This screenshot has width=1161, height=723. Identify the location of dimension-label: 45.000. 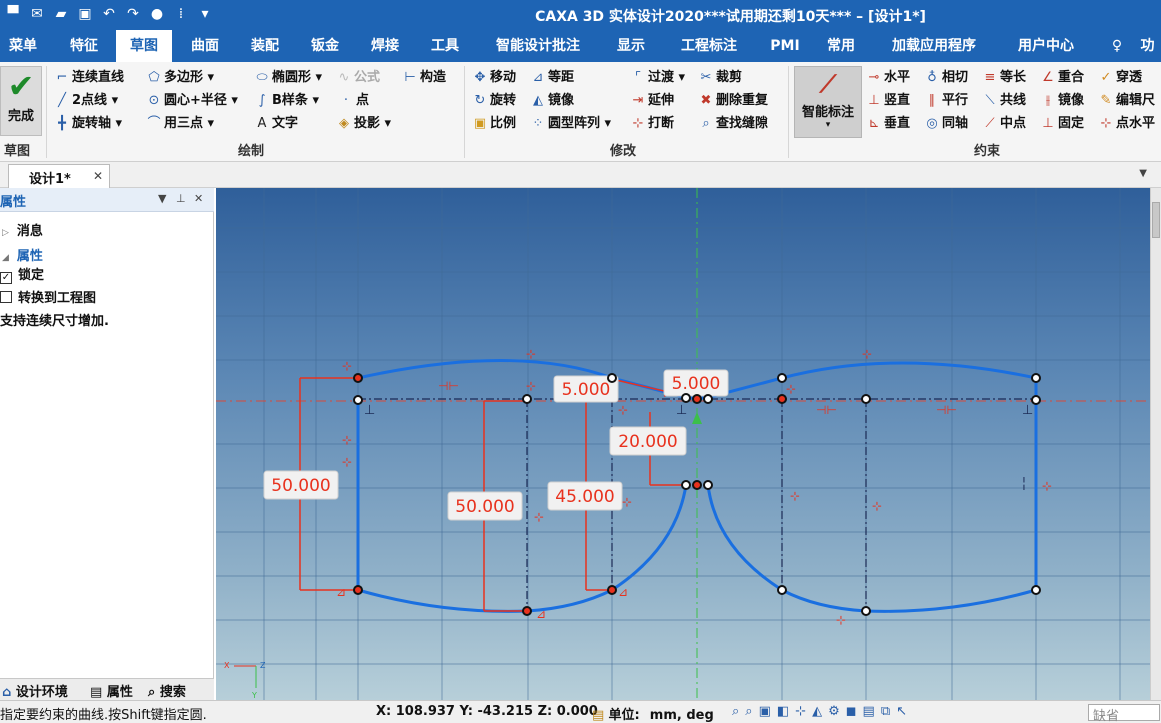
(584, 497).